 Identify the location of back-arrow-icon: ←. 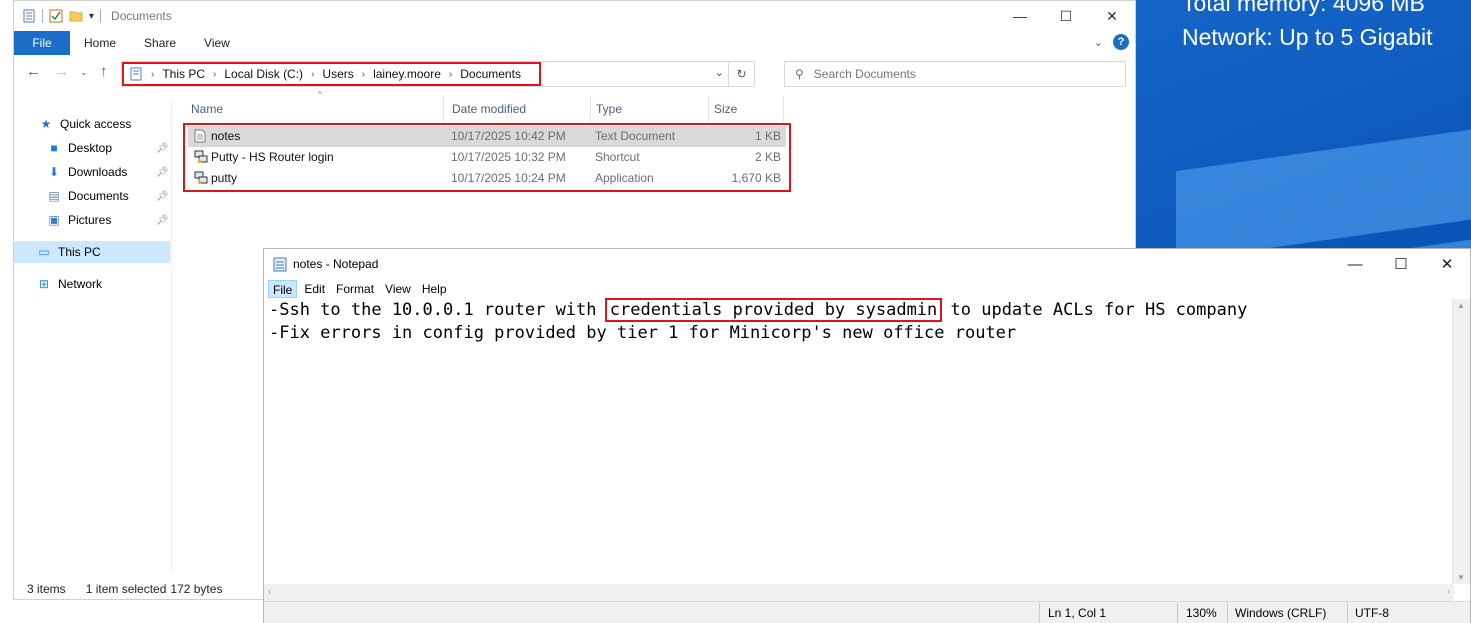
(33, 71).